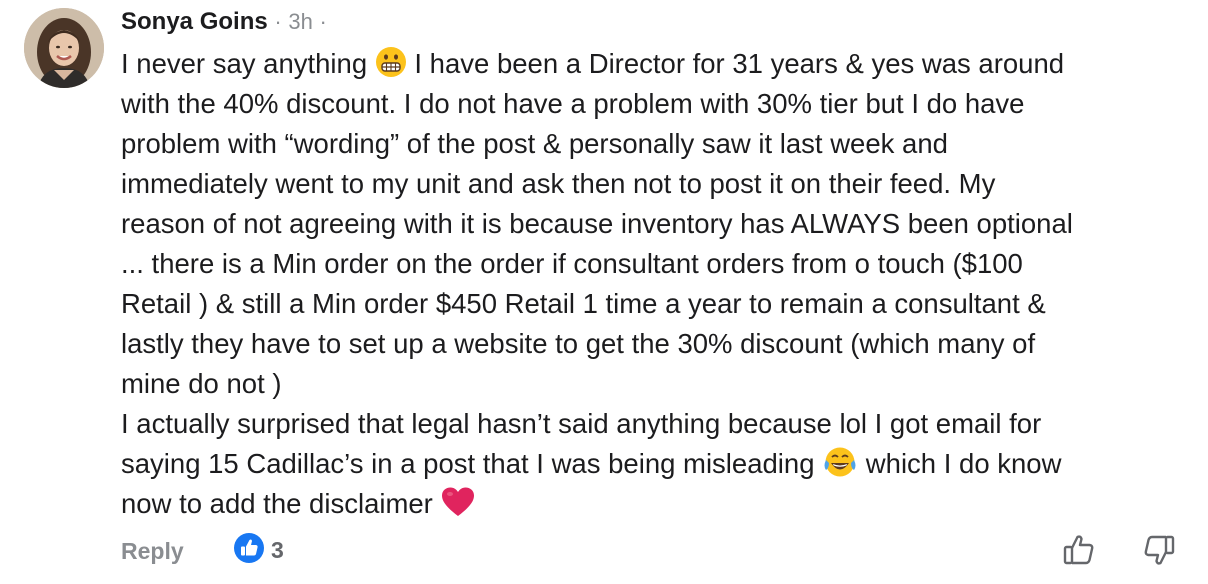 This screenshot has width=1208, height=584. I want to click on text-segment: I never say anything, so click(248, 63).